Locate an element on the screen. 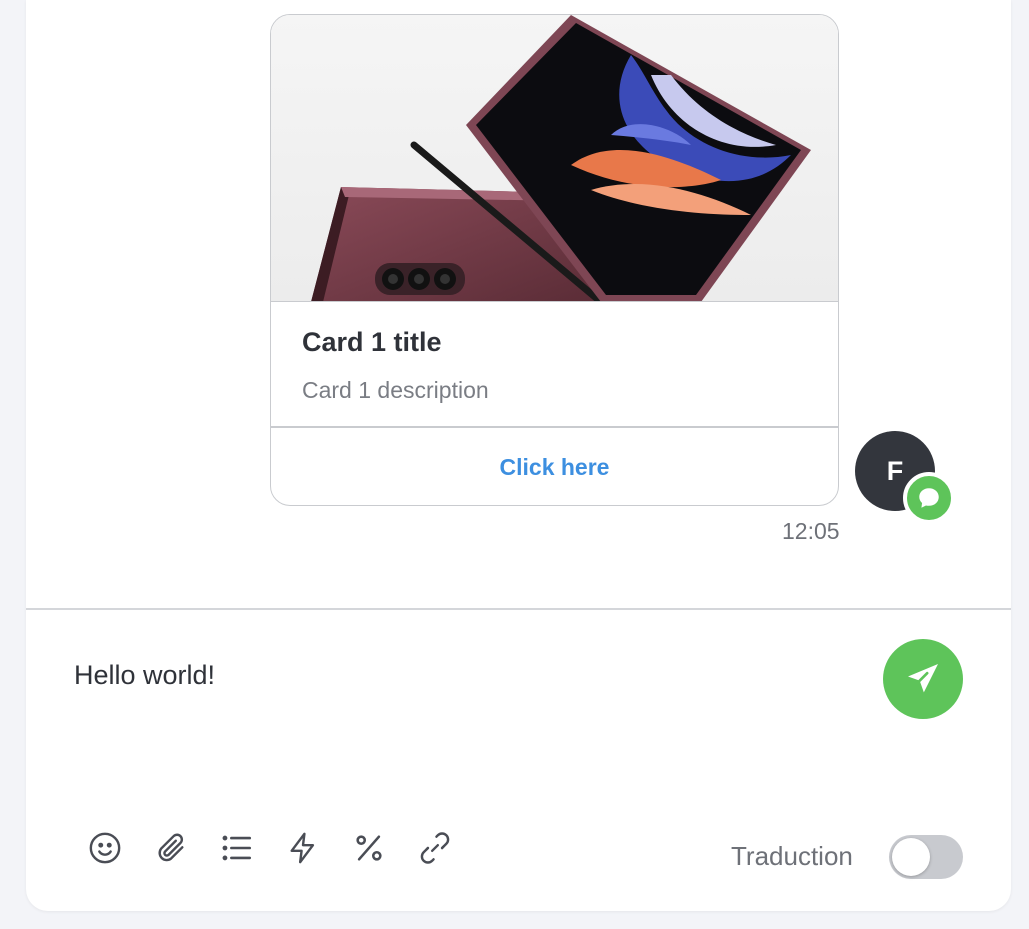  lightning-icon is located at coordinates (303, 848).